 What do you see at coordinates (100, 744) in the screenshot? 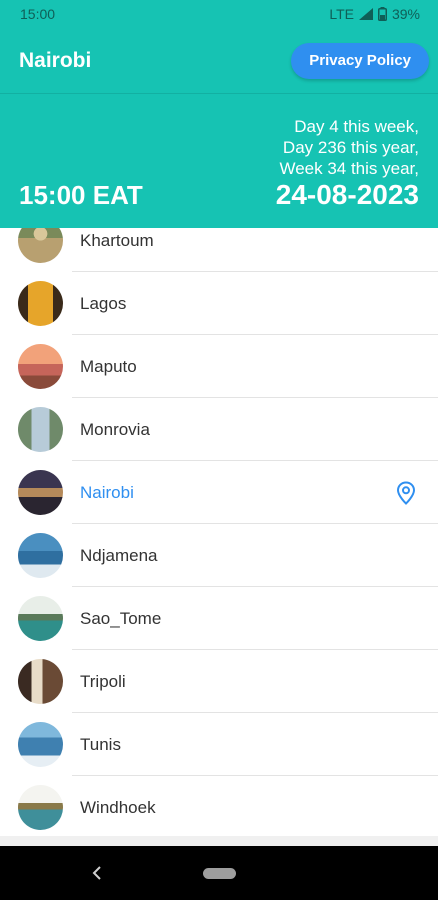
I see `city-name: Tunis` at bounding box center [100, 744].